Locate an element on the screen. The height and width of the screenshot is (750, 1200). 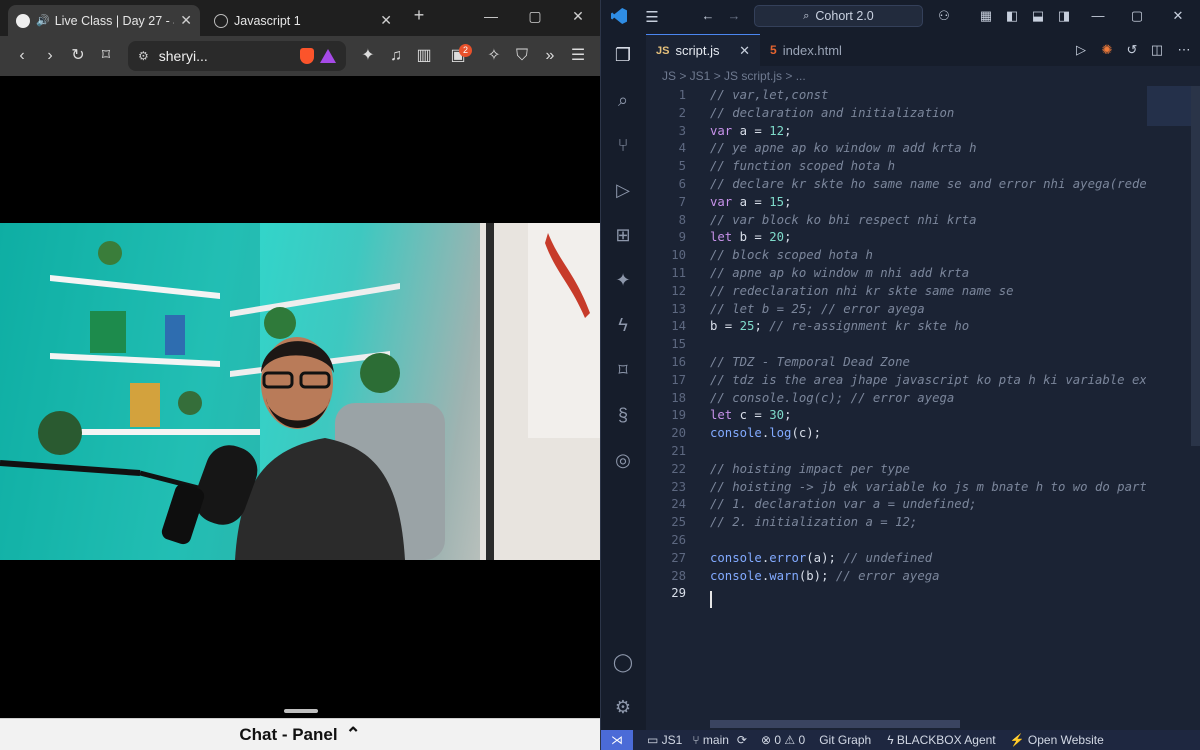
code-line: 9 let b = 20; is located at coordinates (896, 237).